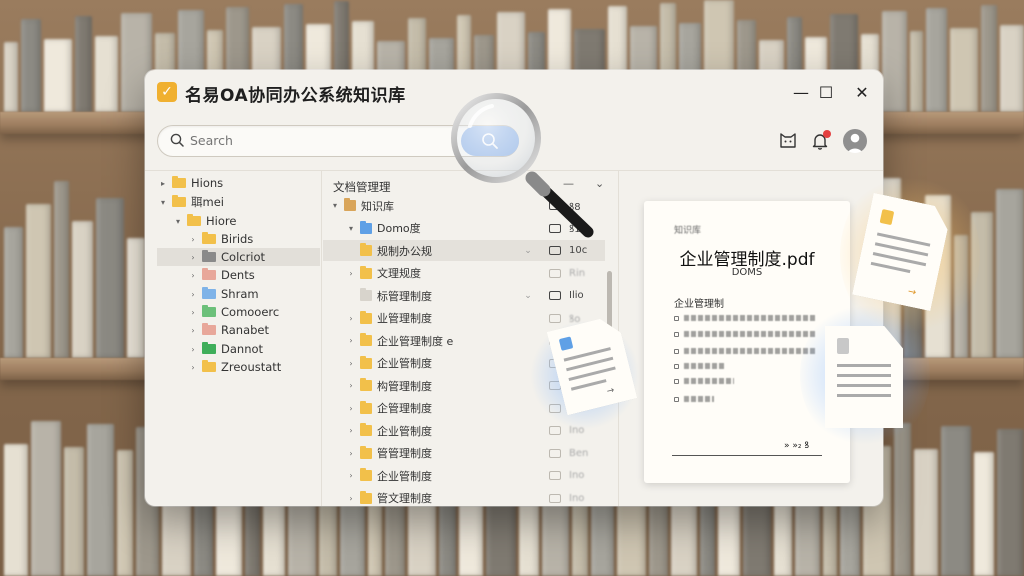  What do you see at coordinates (415, 341) in the screenshot?
I see `list-row-name: 企业管理制度 e` at bounding box center [415, 341].